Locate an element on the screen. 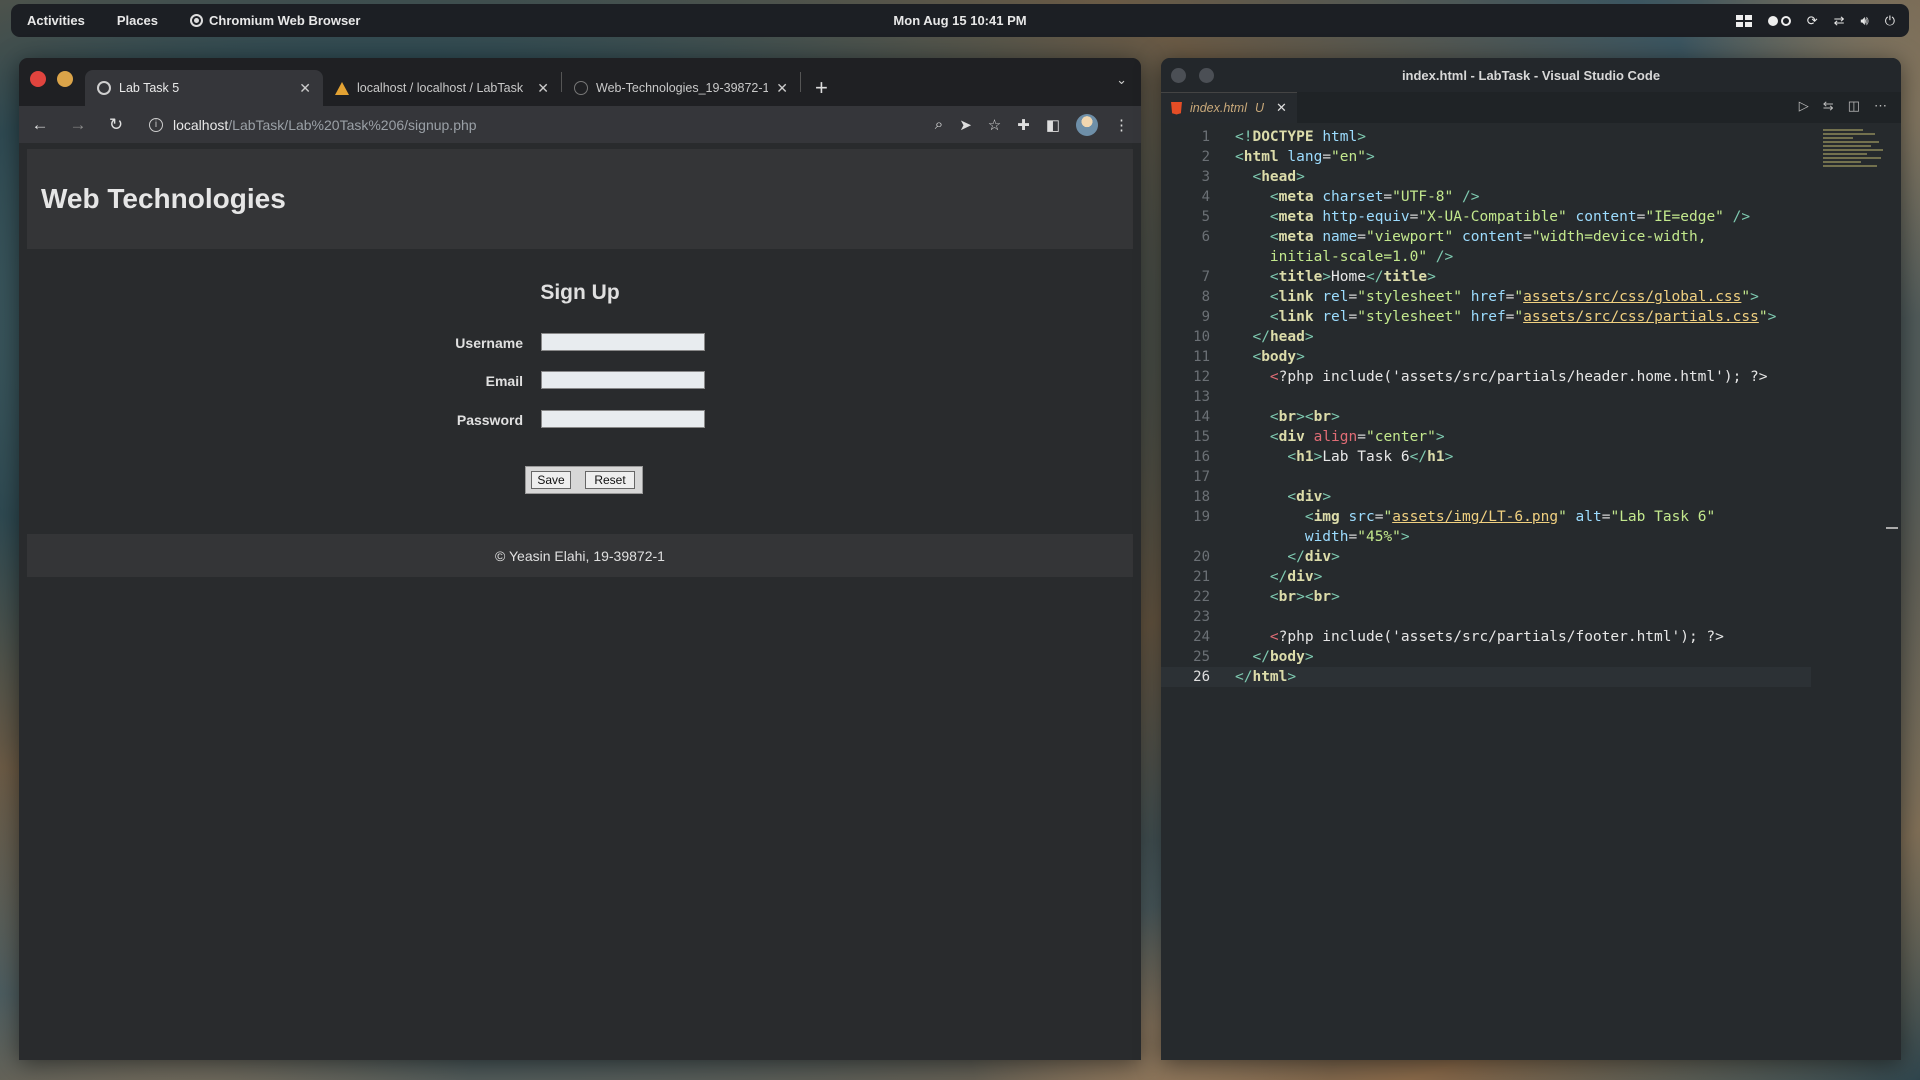  code-line-wrap: width="45%"> is located at coordinates (1357, 537).